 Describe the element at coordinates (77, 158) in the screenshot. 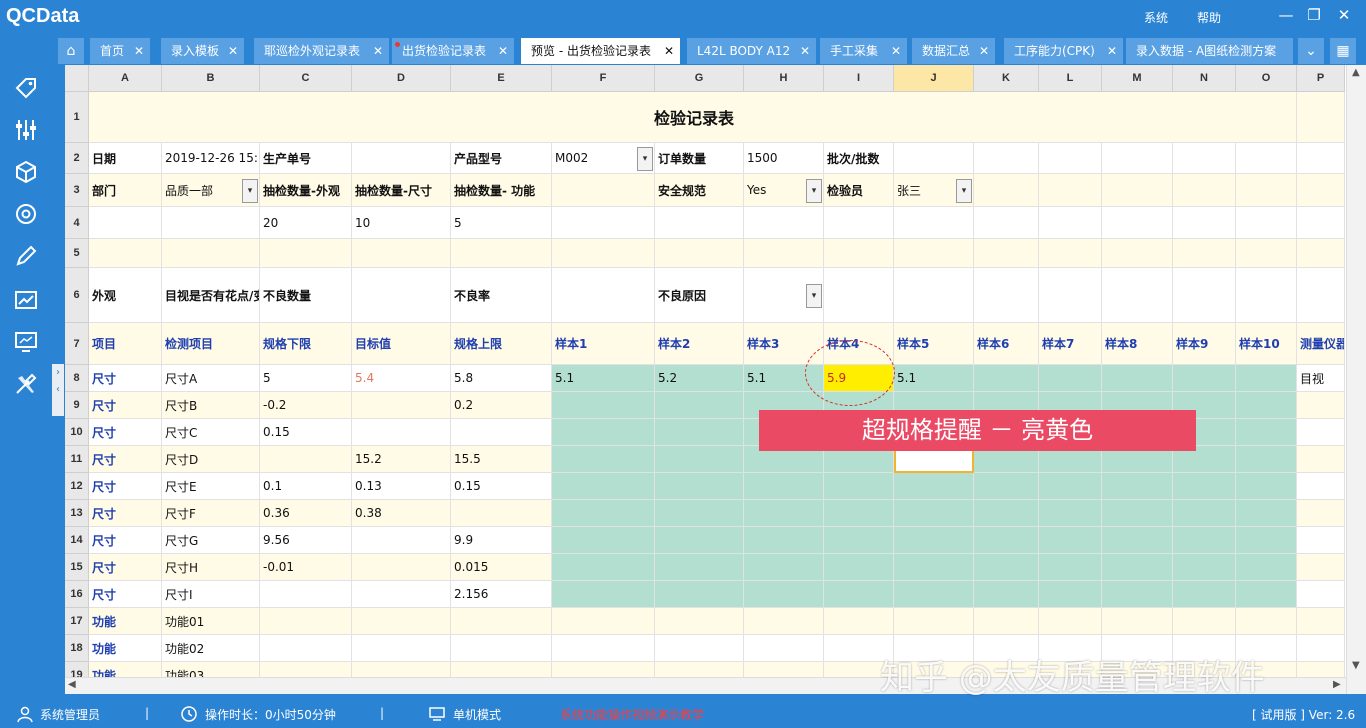

I see `row-header: 2` at that location.